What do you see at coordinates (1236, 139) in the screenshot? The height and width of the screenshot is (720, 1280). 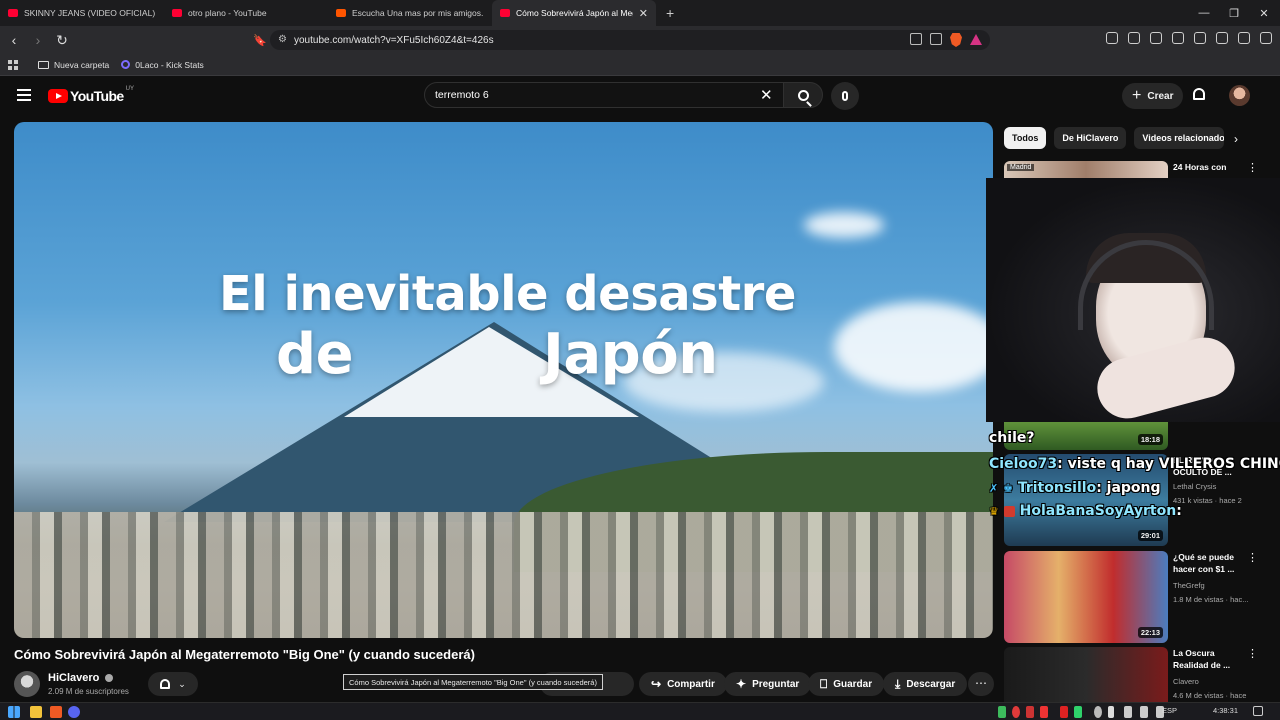 I see `chevron-right-icon: ›` at bounding box center [1236, 139].